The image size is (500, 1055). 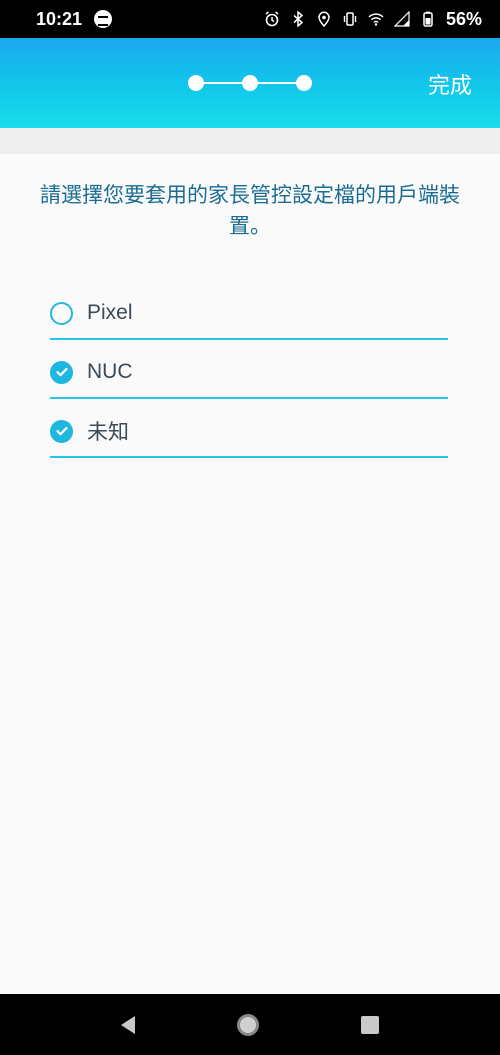 What do you see at coordinates (249, 311) in the screenshot?
I see `device-item-pixel: Pixel` at bounding box center [249, 311].